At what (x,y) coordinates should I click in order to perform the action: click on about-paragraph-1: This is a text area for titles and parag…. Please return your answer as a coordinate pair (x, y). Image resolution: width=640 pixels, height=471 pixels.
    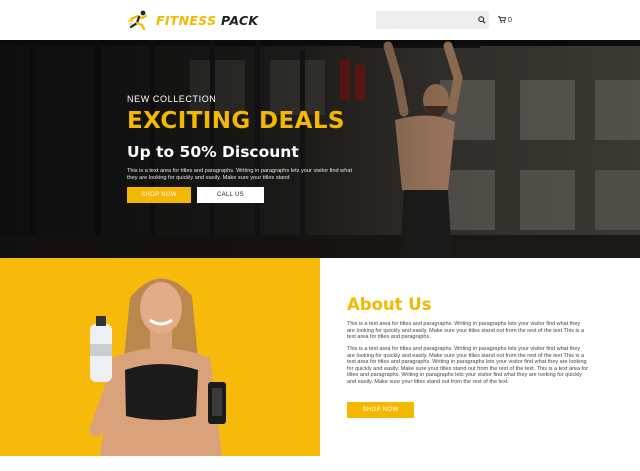
    Looking at the image, I should click on (466, 331).